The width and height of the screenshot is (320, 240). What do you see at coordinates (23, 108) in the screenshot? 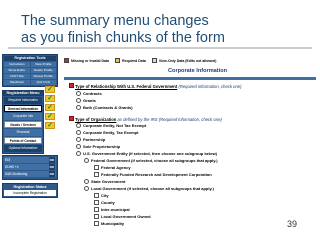
I see `menu-general-information: General Information` at bounding box center [23, 108].